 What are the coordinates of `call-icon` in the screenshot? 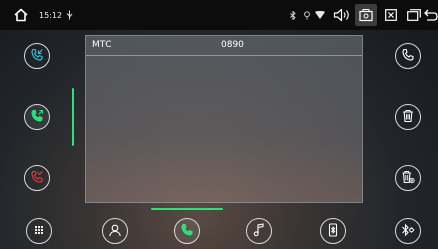 It's located at (408, 56).